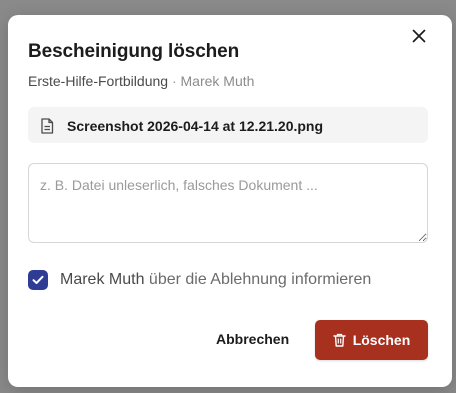 Image resolution: width=456 pixels, height=393 pixels. What do you see at coordinates (252, 339) in the screenshot?
I see `cancel-button: Abbrechen` at bounding box center [252, 339].